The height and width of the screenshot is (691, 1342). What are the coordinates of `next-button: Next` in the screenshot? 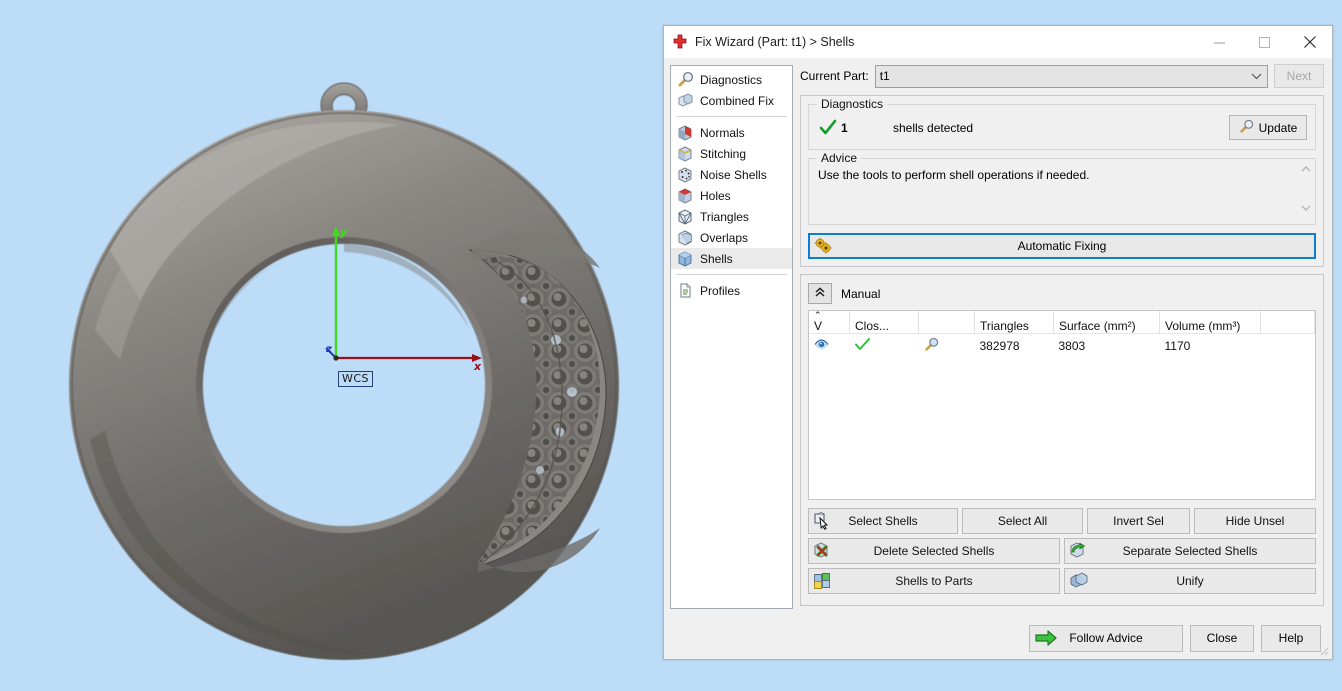 It's located at (1299, 76).